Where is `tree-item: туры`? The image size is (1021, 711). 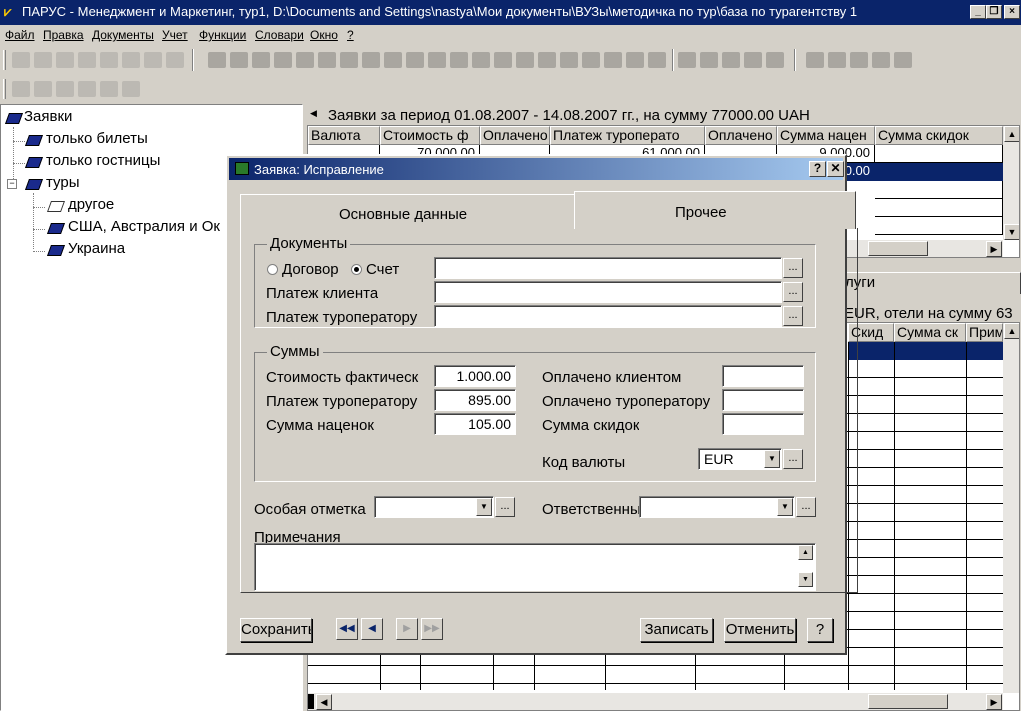
tree-item: туры is located at coordinates (63, 182).